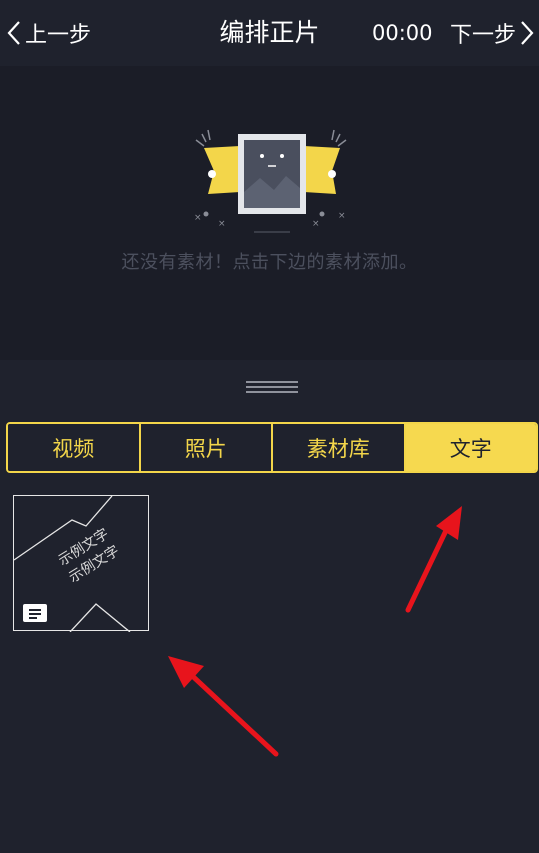 The height and width of the screenshot is (853, 539). Describe the element at coordinates (35, 613) in the screenshot. I see `text-lines-icon` at that location.